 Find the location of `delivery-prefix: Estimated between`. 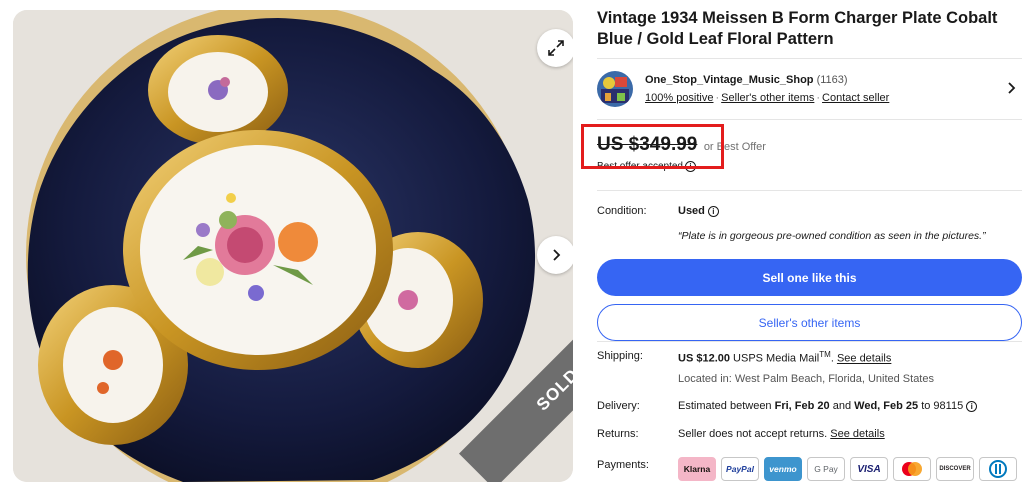

delivery-prefix: Estimated between is located at coordinates (725, 406).